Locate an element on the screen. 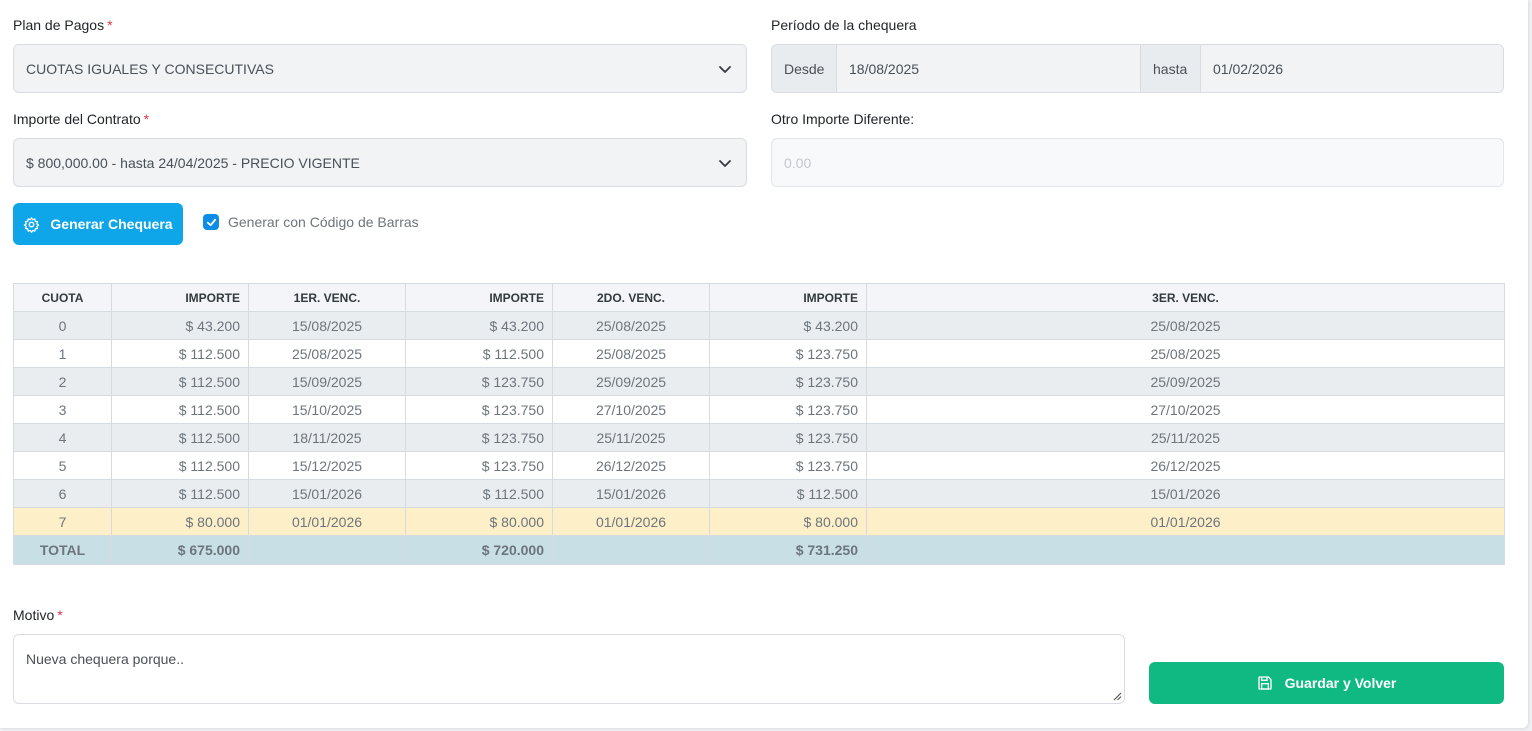  col-header-1er-venc: 1ER. VENC. is located at coordinates (327, 297).